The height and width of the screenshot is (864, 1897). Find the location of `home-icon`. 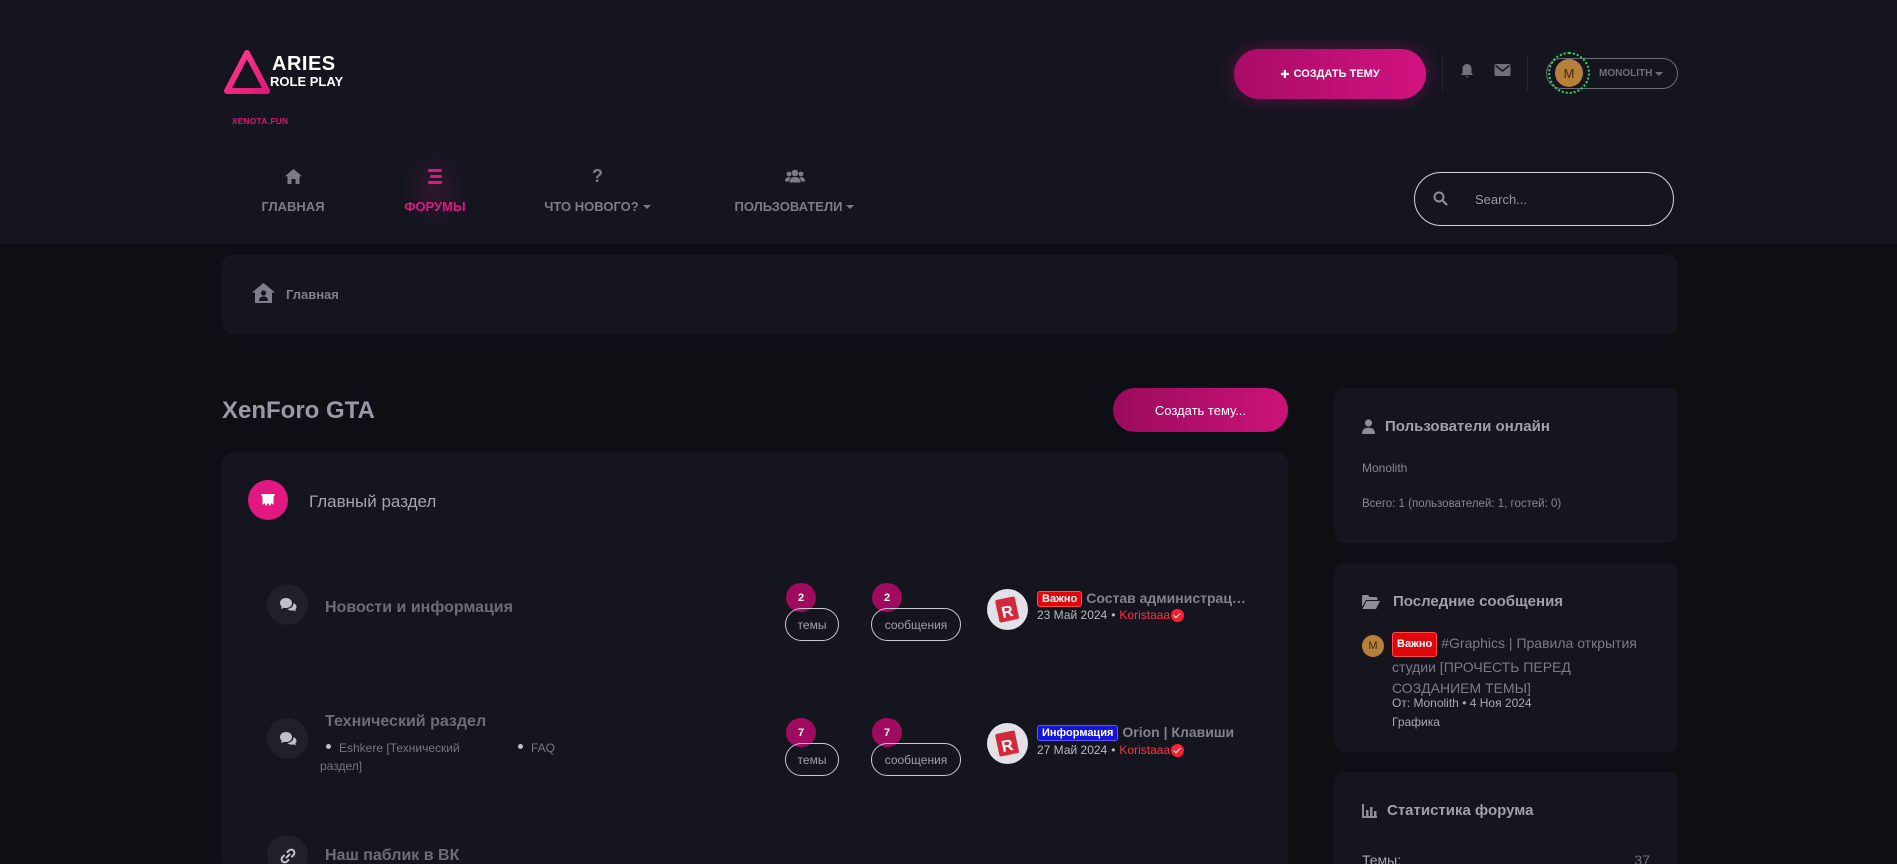

home-icon is located at coordinates (293, 176).